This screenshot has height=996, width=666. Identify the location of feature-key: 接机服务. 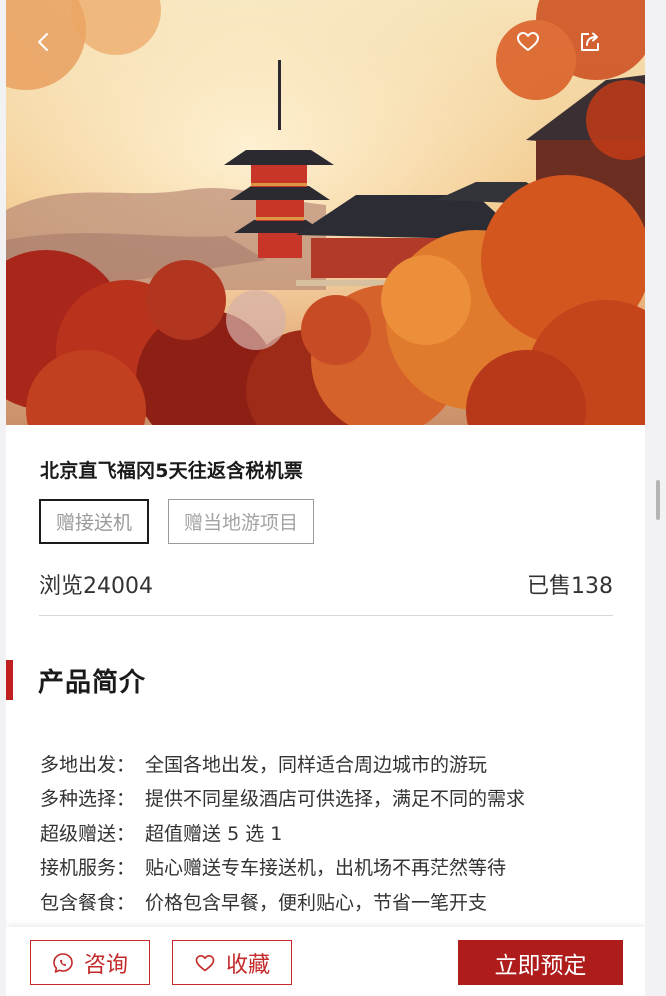
(78, 868).